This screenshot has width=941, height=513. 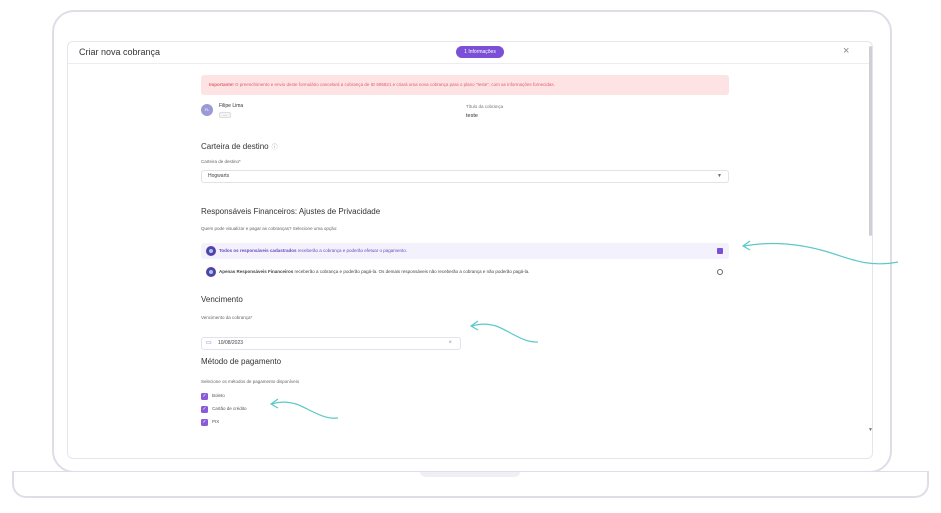 What do you see at coordinates (211, 251) in the screenshot?
I see `group-icon` at bounding box center [211, 251].